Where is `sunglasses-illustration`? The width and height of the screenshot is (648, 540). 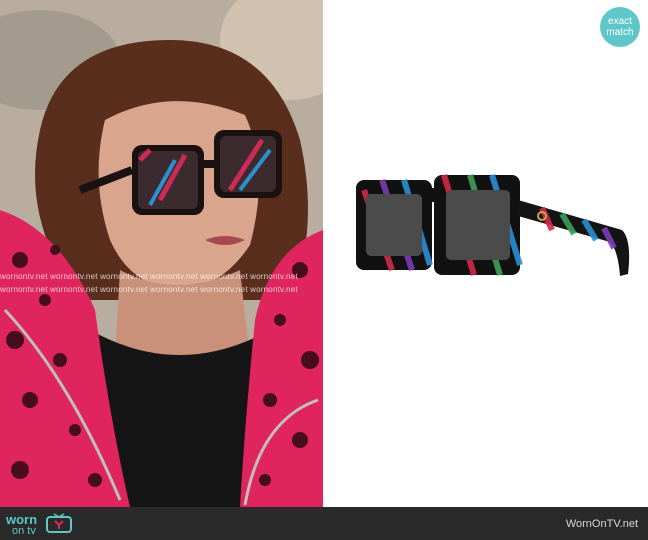
sunglasses-illustration is located at coordinates (493, 225).